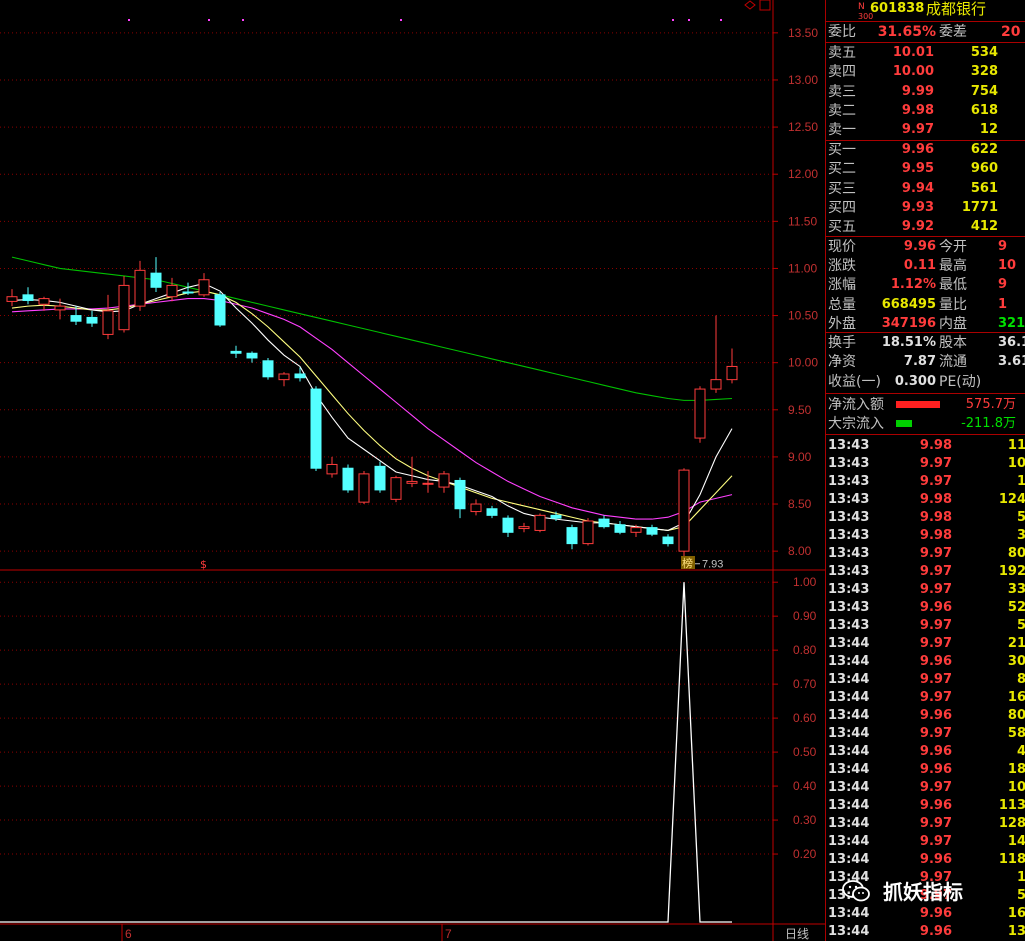 Image resolution: width=1025 pixels, height=941 pixels. What do you see at coordinates (797, 934) in the screenshot?
I see `period-label: 日线` at bounding box center [797, 934].